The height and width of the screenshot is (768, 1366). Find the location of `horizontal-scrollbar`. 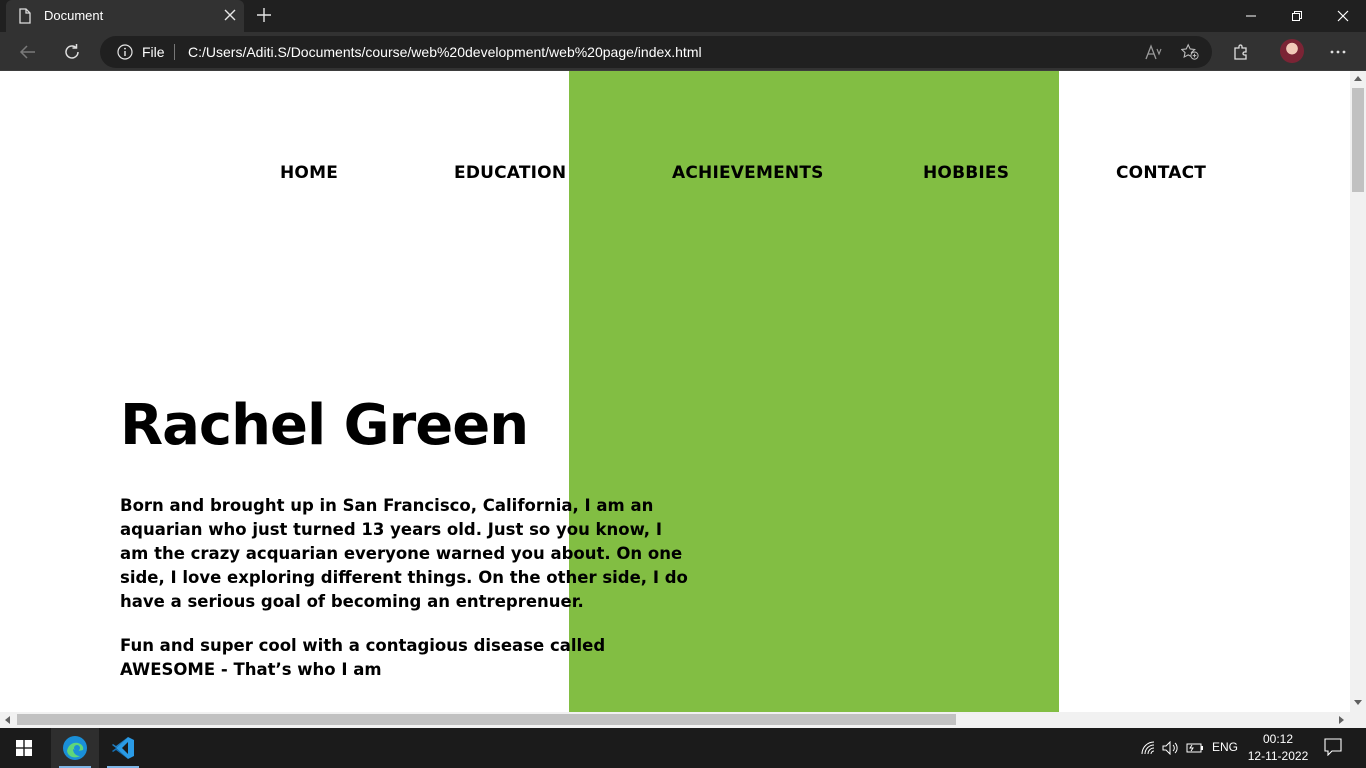

horizontal-scrollbar is located at coordinates (675, 720).